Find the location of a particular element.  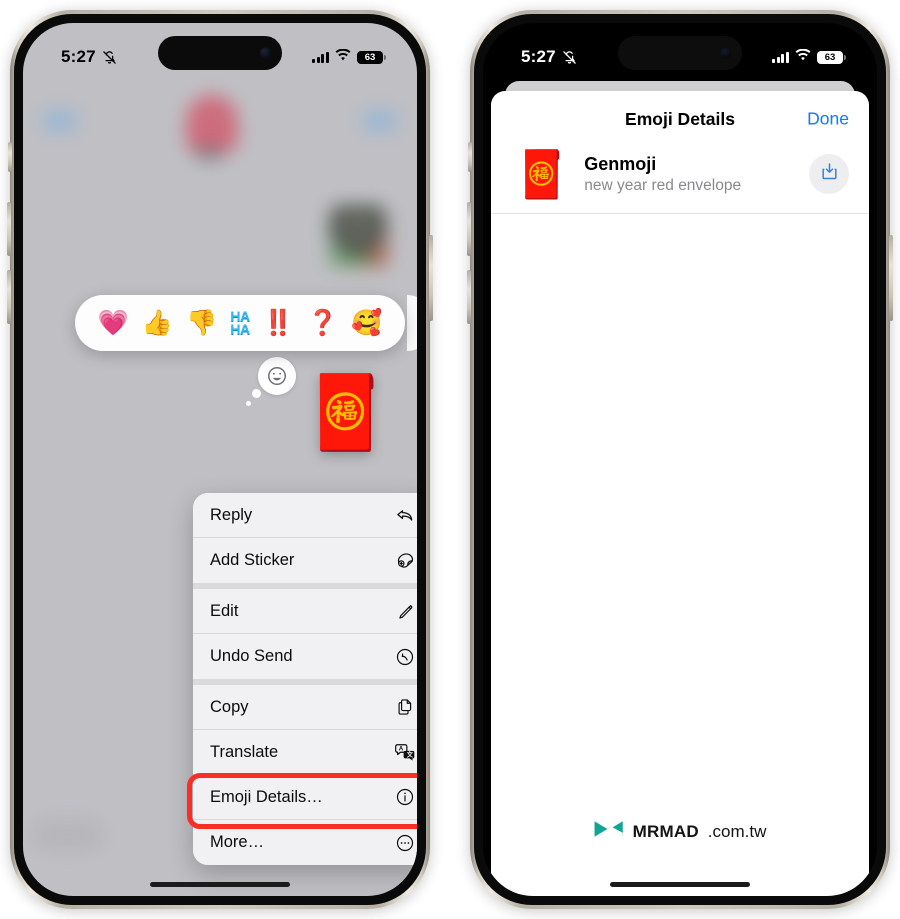

tapback-reaction-bar: 💗 👍 👎 HA HA ‼️ ❓ 🥰 is located at coordinates (240, 323).